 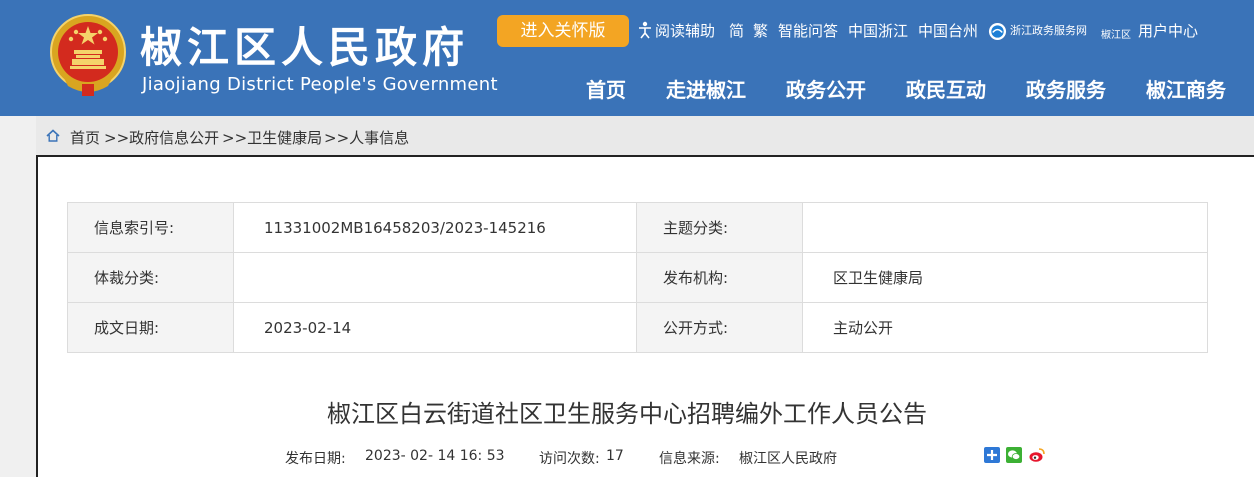 I want to click on visit-count-label: 访问次数:, so click(x=569, y=459).